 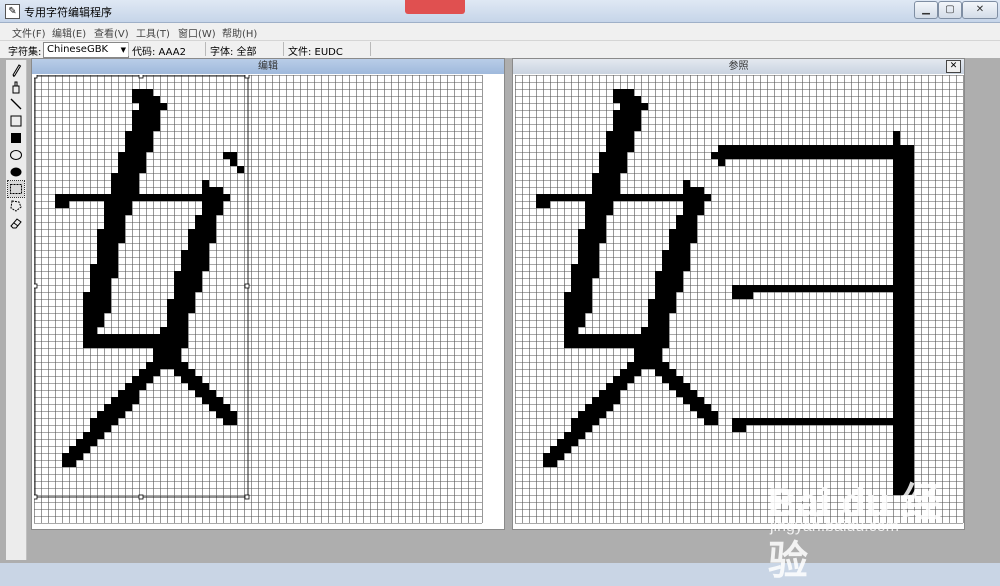 What do you see at coordinates (197, 32) in the screenshot?
I see `menu-window: 窗口(W)` at bounding box center [197, 32].